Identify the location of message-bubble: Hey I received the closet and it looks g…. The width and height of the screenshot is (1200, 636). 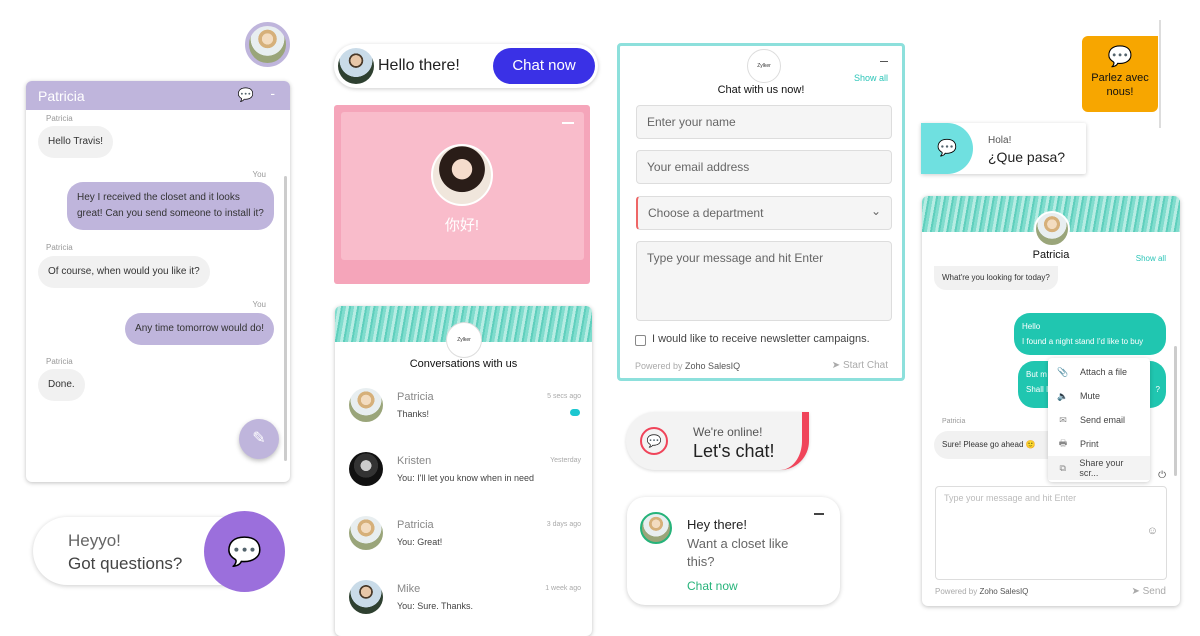
(170, 206).